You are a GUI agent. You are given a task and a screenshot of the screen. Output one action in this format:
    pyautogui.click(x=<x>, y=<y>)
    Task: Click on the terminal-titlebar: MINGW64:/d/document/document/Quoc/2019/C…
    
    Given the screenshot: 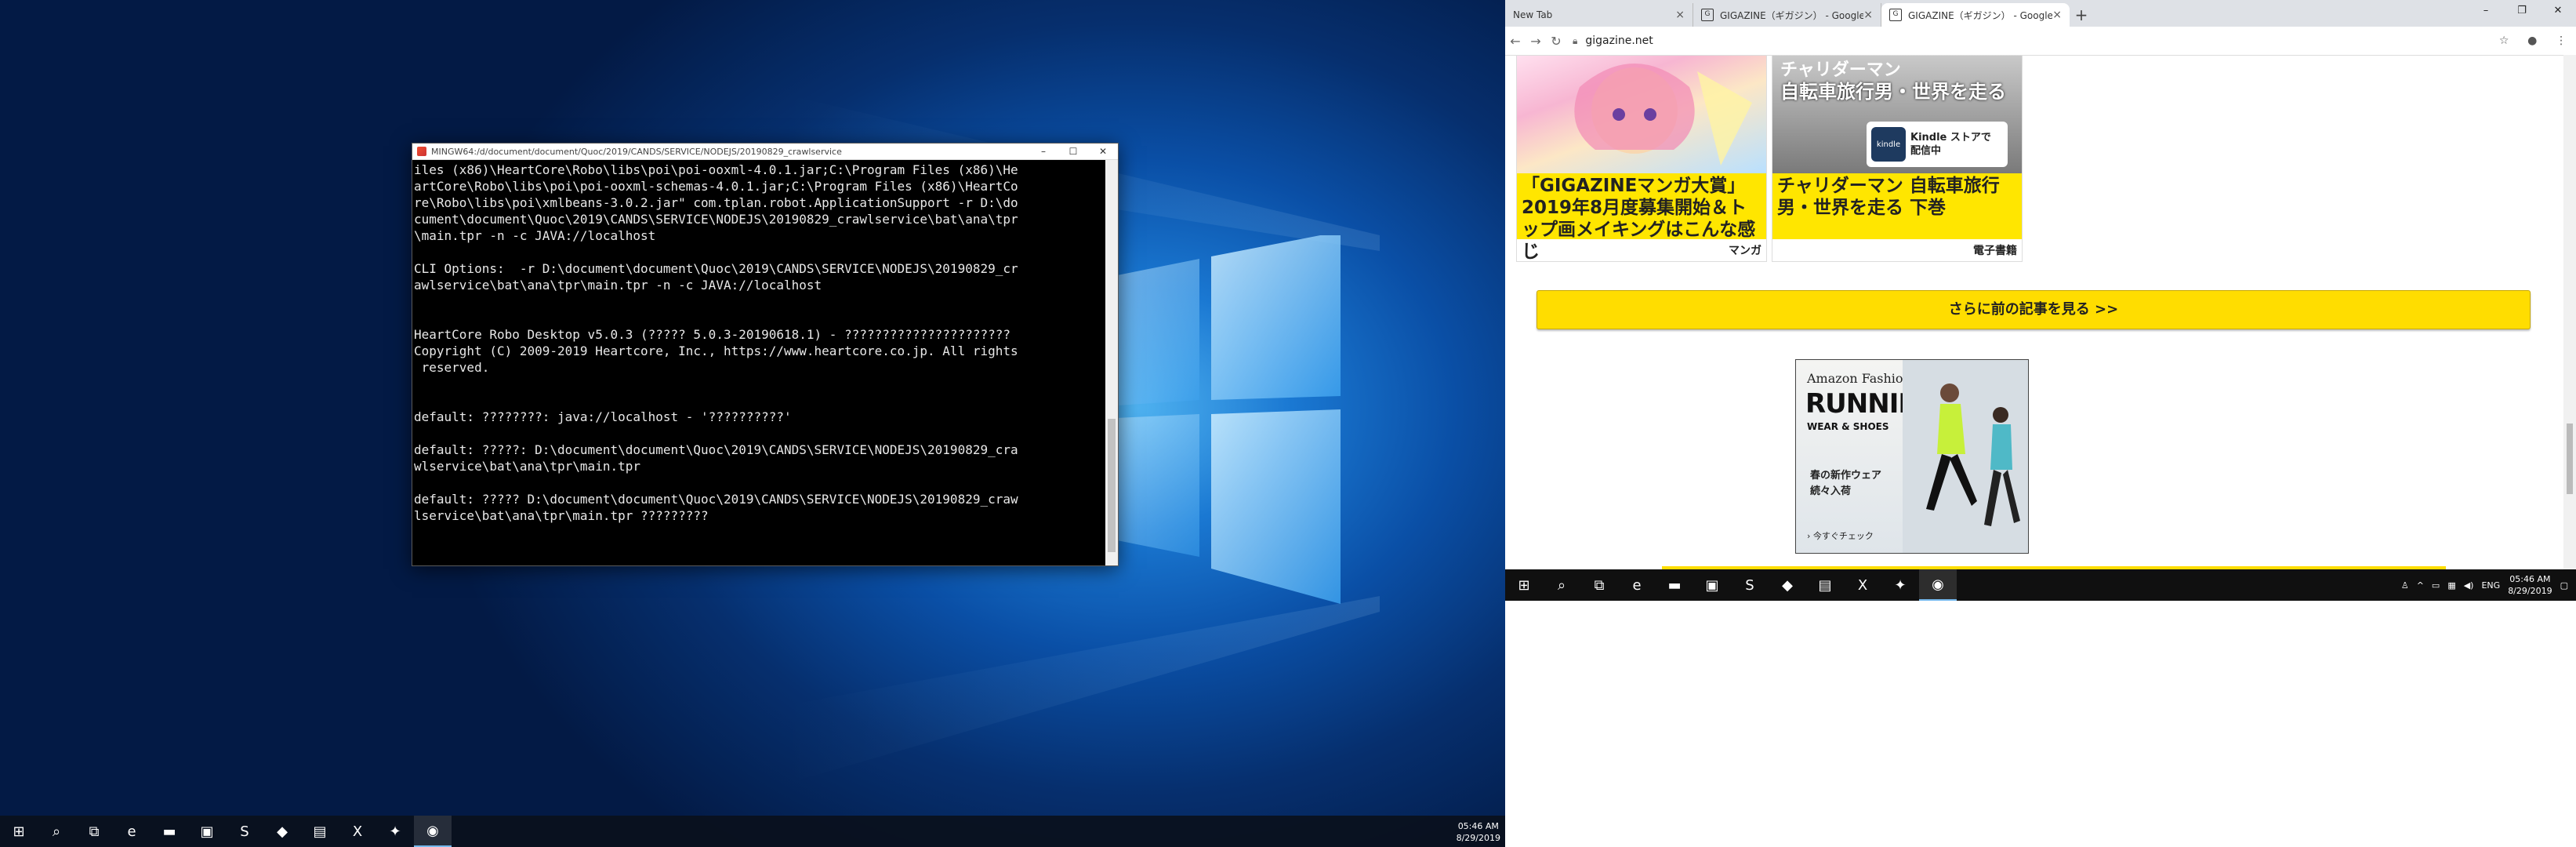 What is the action you would take?
    pyautogui.click(x=765, y=152)
    